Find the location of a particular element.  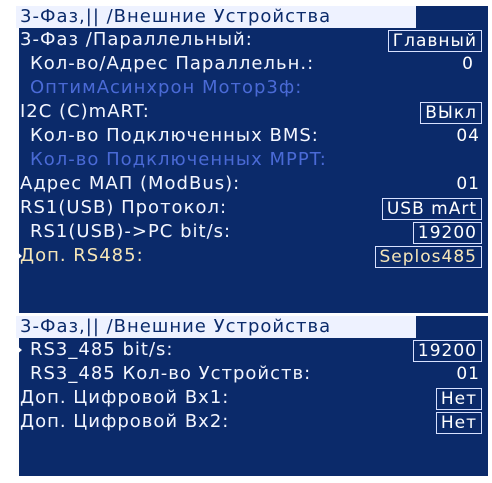

setting-label: RS3_485 bit/s: is located at coordinates (102, 349).